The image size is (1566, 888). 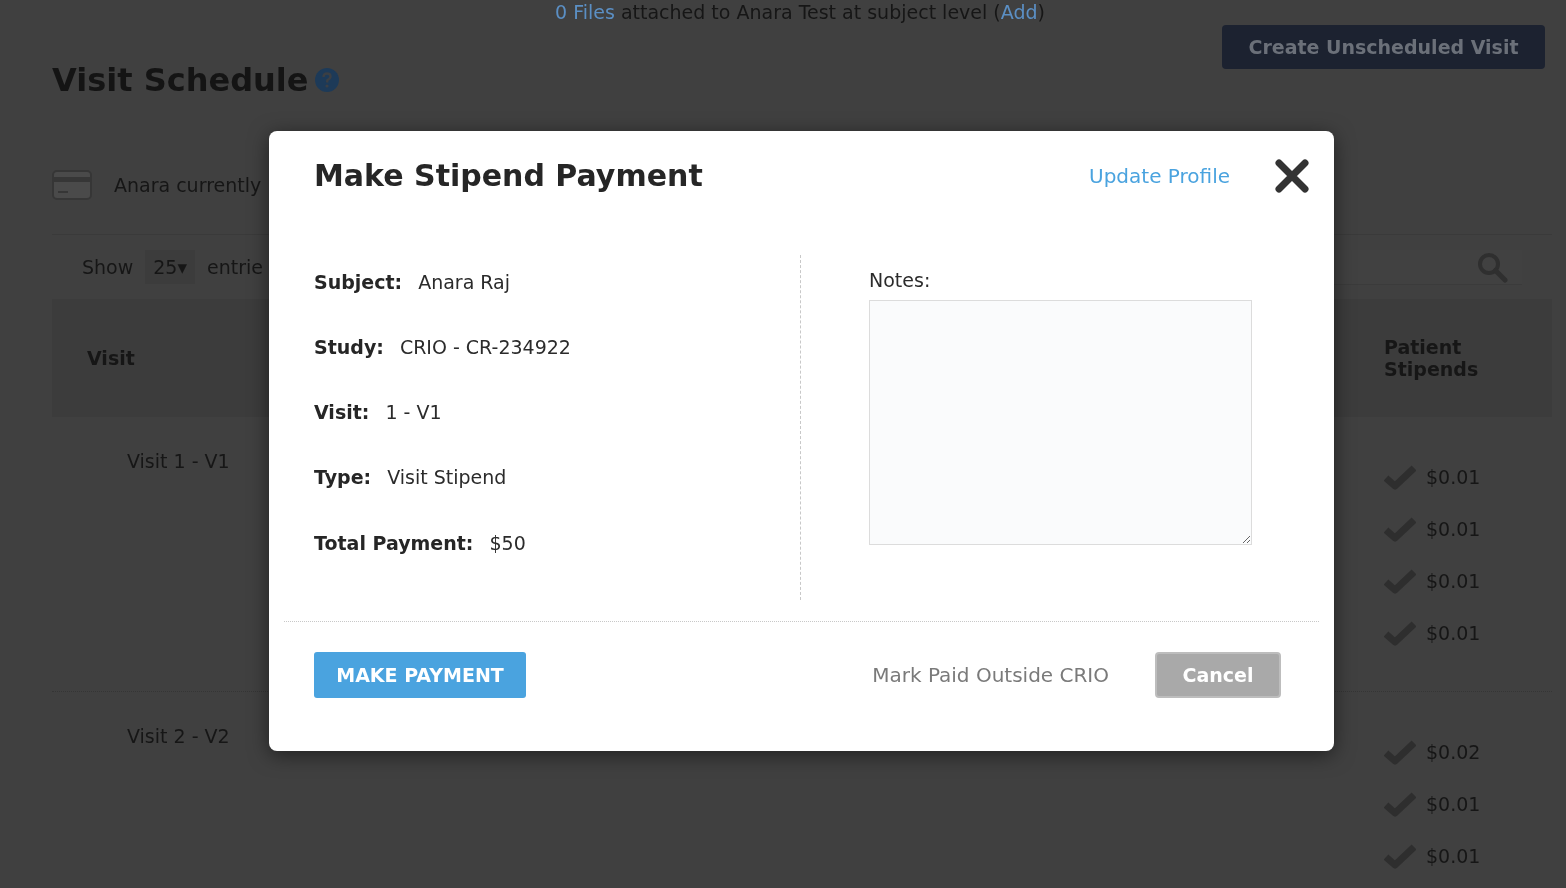 What do you see at coordinates (464, 282) in the screenshot?
I see `field-value: Anara Raj` at bounding box center [464, 282].